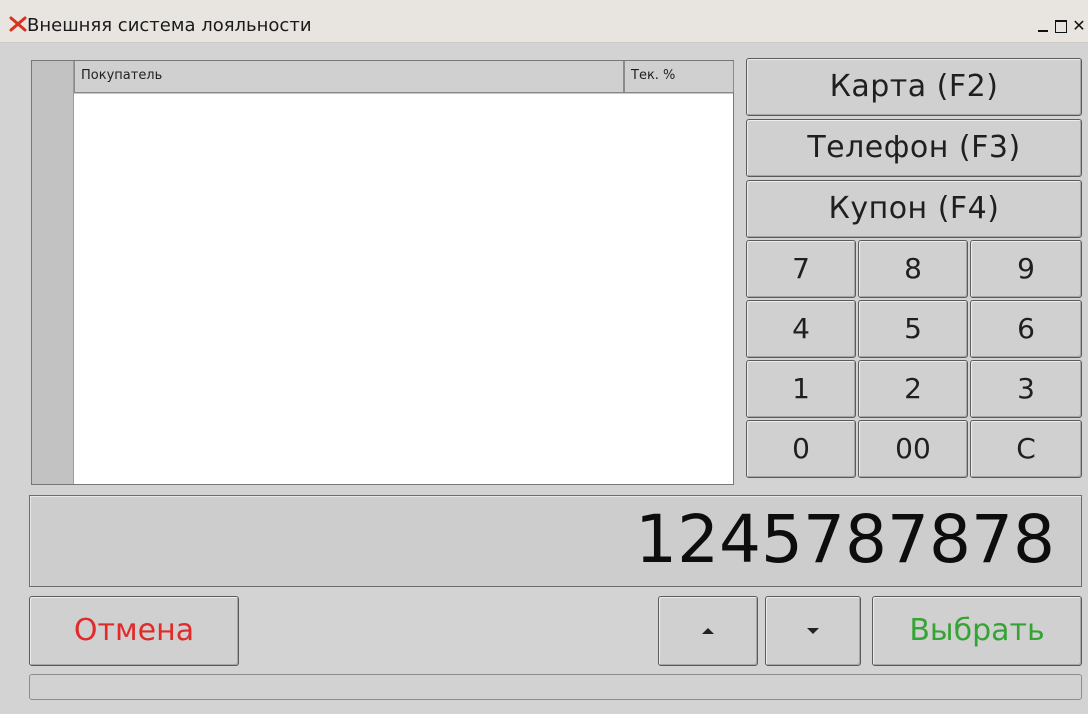  What do you see at coordinates (1026, 449) in the screenshot?
I see `key-clear: C` at bounding box center [1026, 449].